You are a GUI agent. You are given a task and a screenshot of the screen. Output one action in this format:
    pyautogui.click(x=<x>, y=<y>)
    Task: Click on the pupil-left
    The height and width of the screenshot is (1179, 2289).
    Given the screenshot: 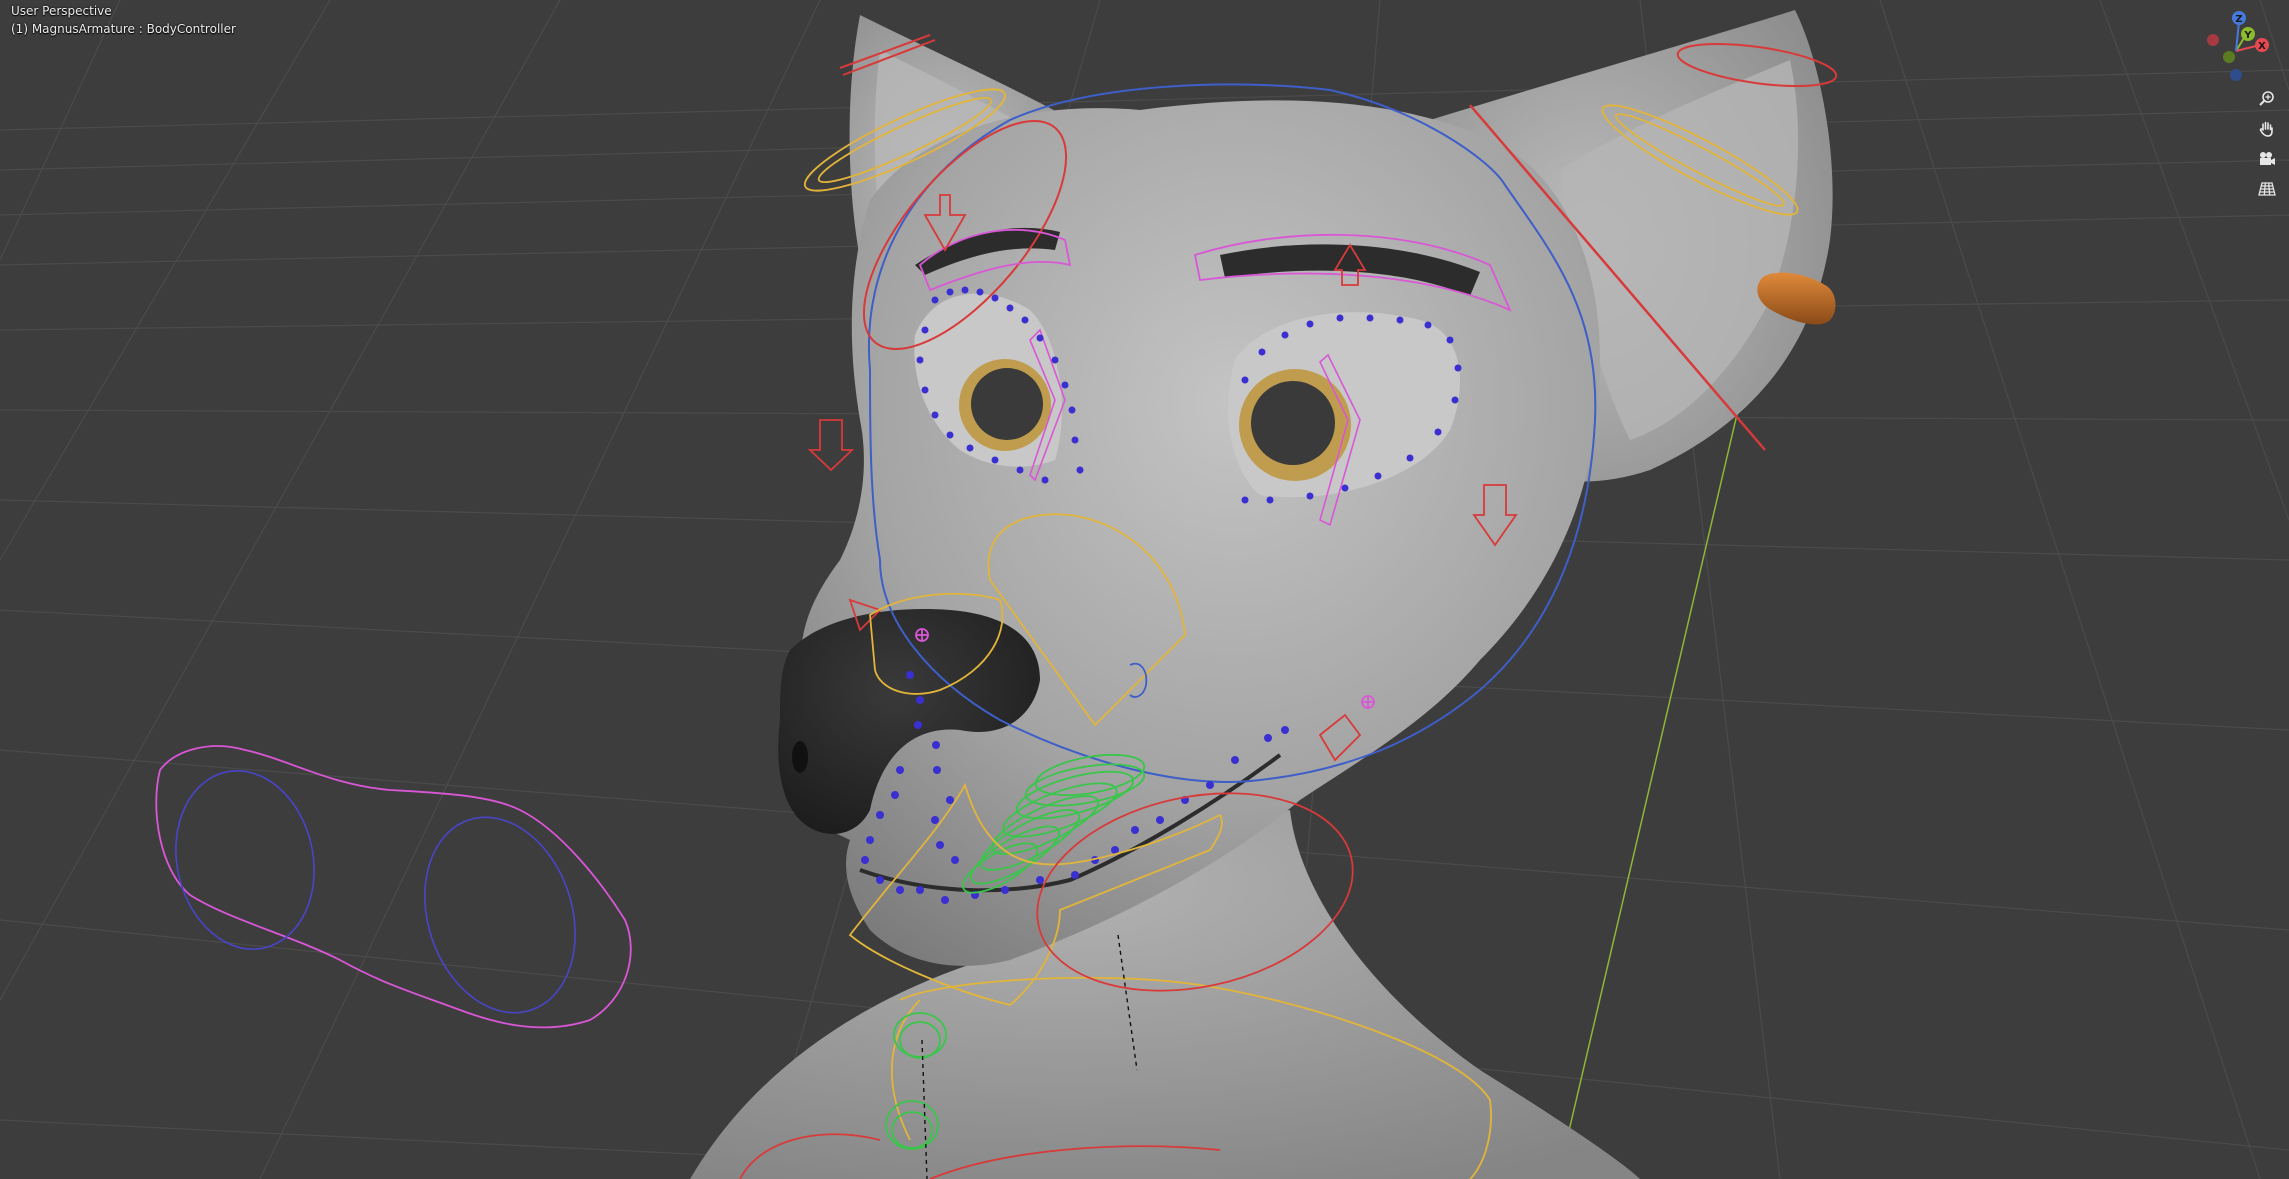 What is the action you would take?
    pyautogui.click(x=1007, y=404)
    